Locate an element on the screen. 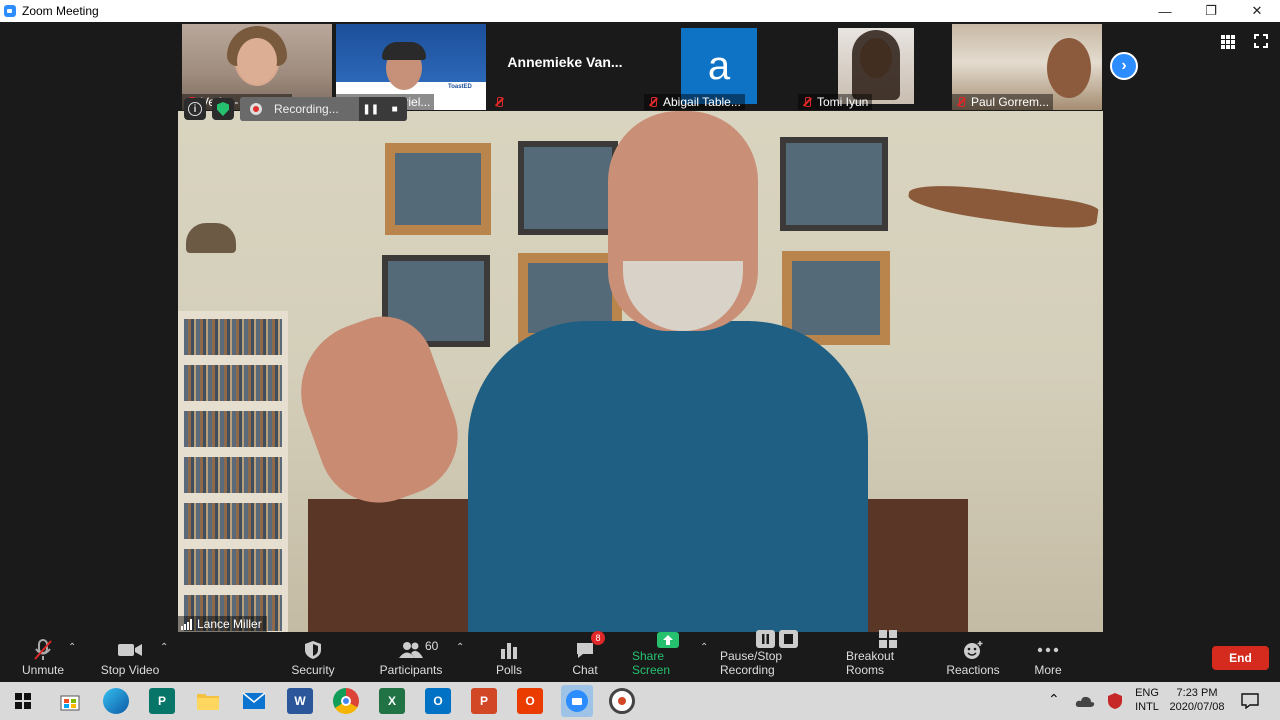 The width and height of the screenshot is (1280, 720). chat-unread-badge: 8 is located at coordinates (598, 638).